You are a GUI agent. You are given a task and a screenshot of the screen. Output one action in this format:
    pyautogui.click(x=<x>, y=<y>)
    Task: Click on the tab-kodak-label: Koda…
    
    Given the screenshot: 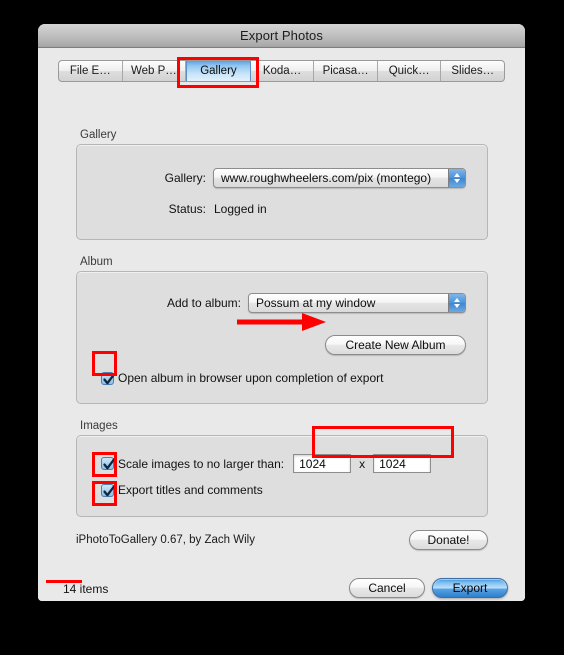 What is the action you would take?
    pyautogui.click(x=282, y=71)
    